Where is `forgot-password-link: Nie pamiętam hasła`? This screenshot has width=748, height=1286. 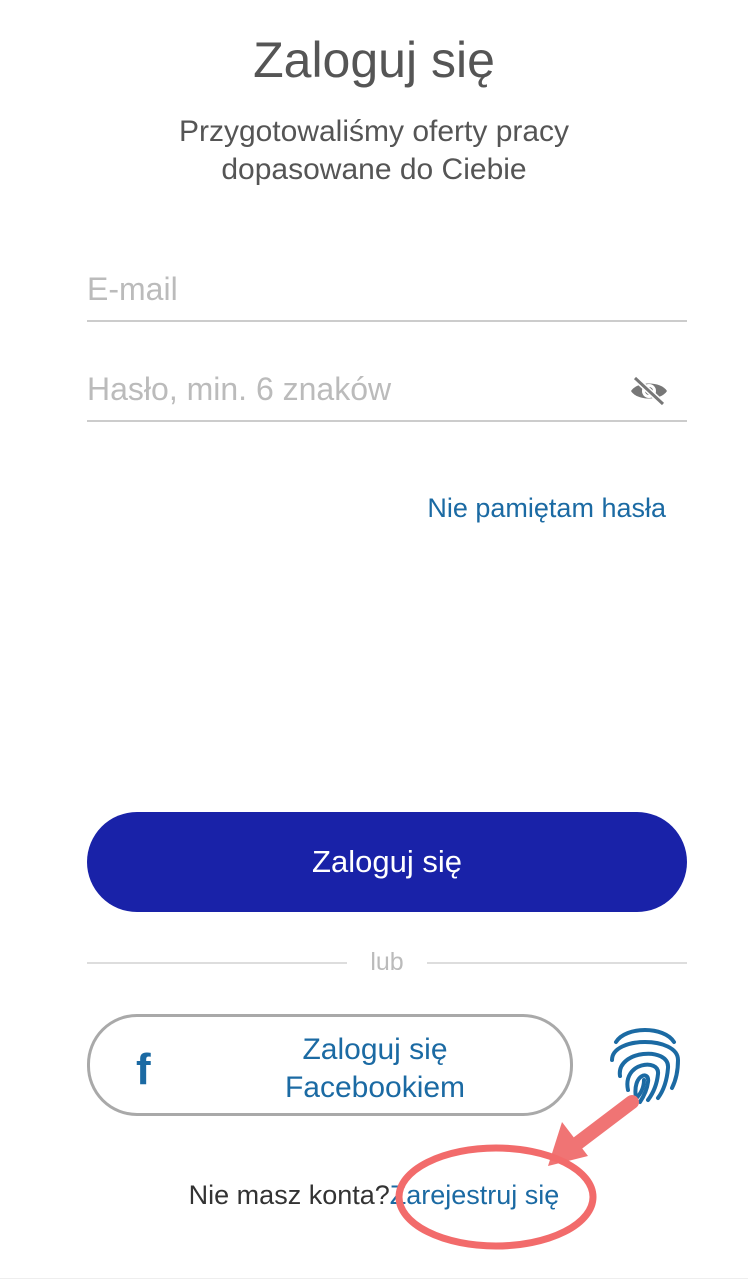 forgot-password-link: Nie pamiętam hasła is located at coordinates (546, 508).